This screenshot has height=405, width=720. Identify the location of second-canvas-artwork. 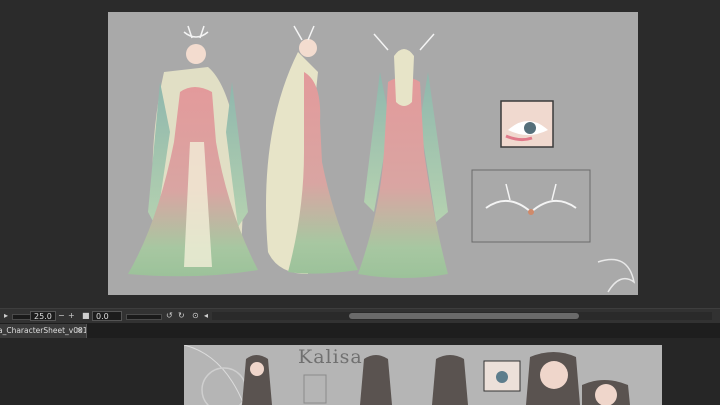
(407, 375).